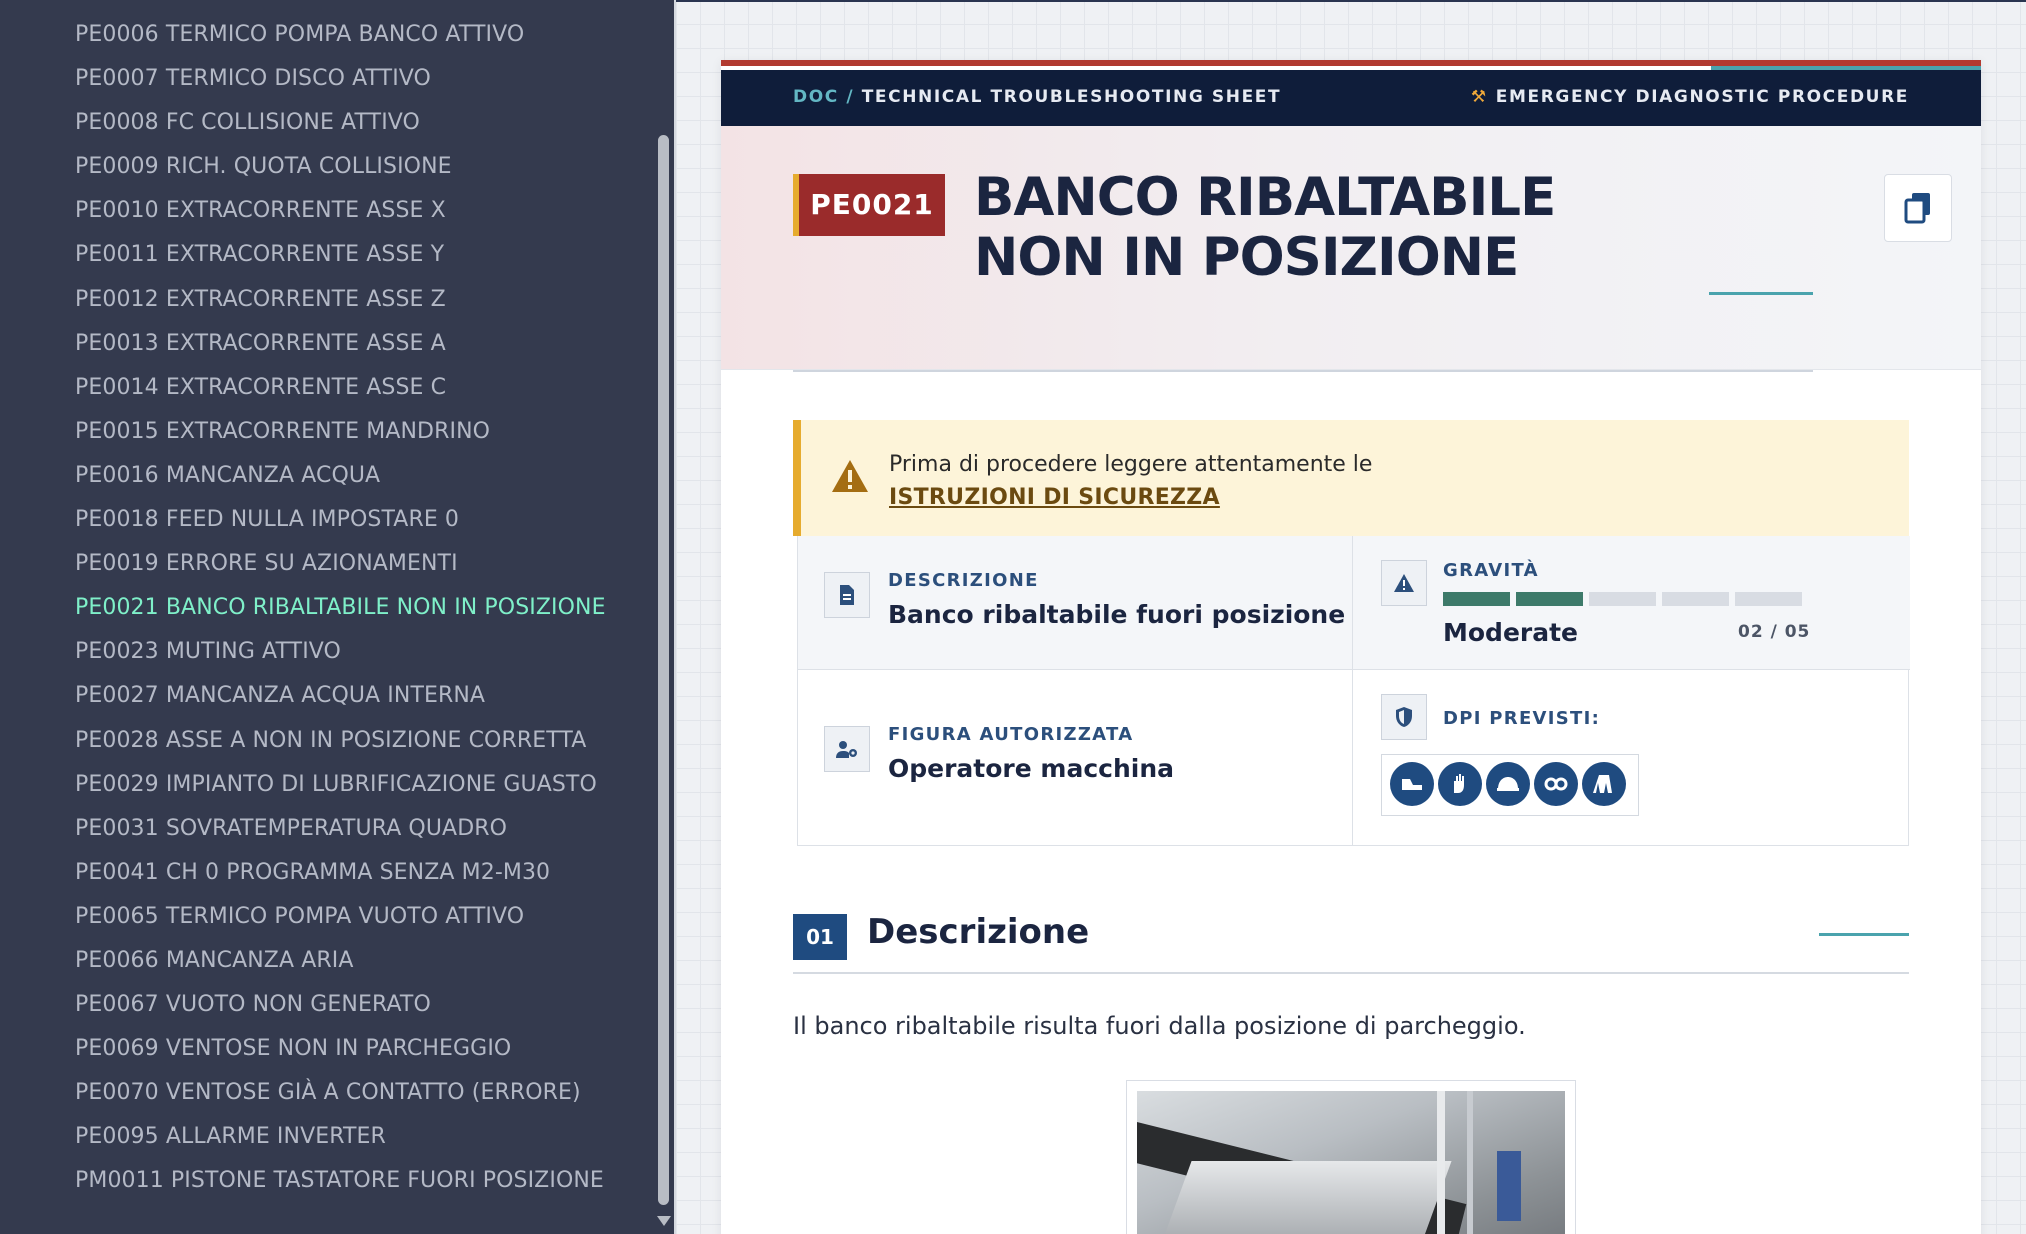 This screenshot has width=2026, height=1234. Describe the element at coordinates (326, 216) in the screenshot. I see `sidebar-item: PE0010 EXTRACORRENTE ASSE X` at that location.